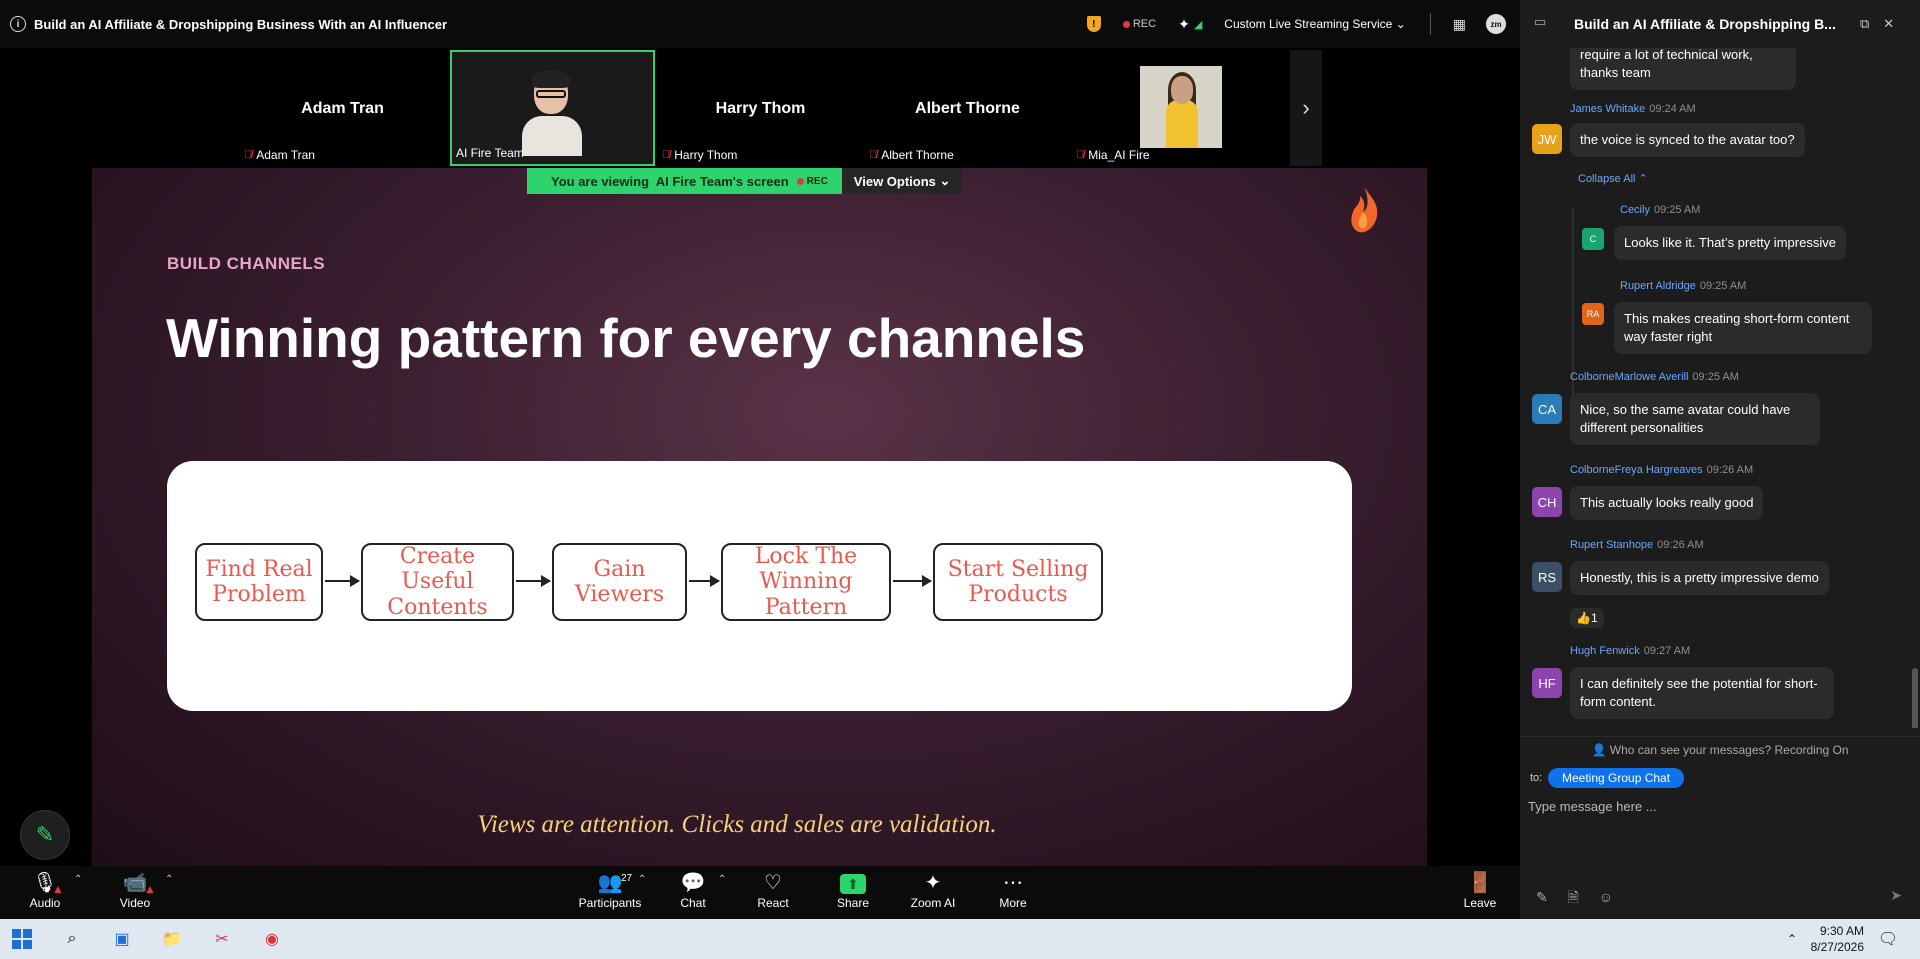 This screenshot has height=959, width=1920. Describe the element at coordinates (1888, 24) in the screenshot. I see `close-icon: ✕` at that location.